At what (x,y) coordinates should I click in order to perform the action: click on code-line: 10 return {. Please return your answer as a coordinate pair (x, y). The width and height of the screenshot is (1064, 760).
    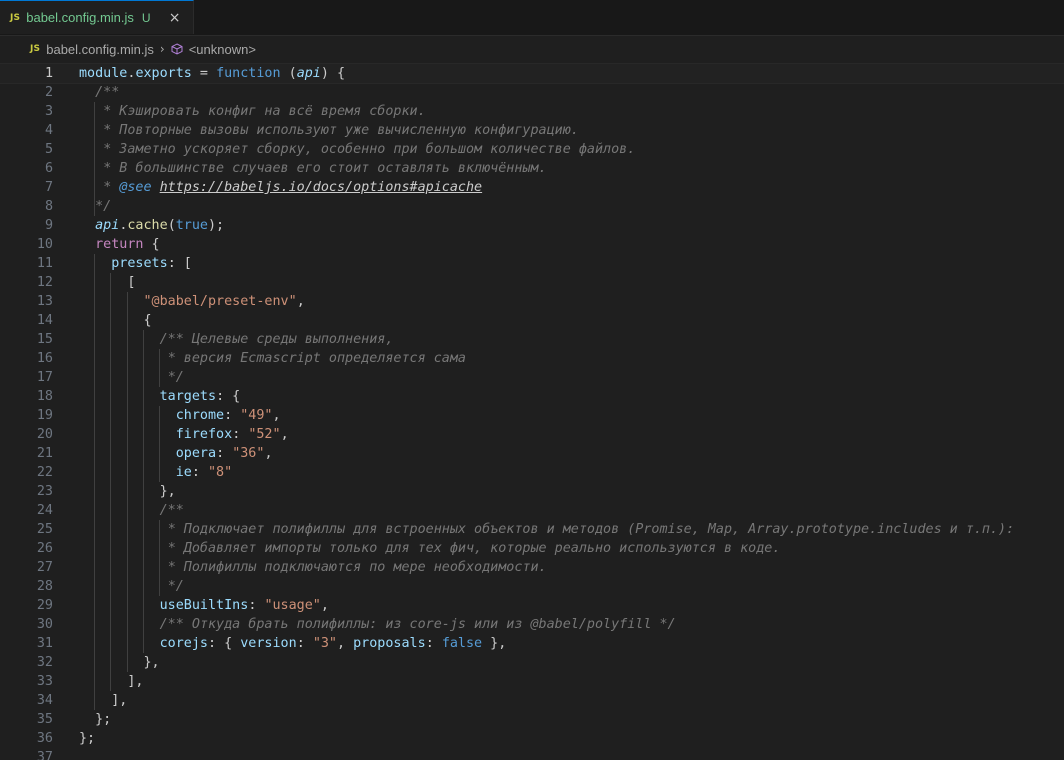
    Looking at the image, I should click on (532, 244).